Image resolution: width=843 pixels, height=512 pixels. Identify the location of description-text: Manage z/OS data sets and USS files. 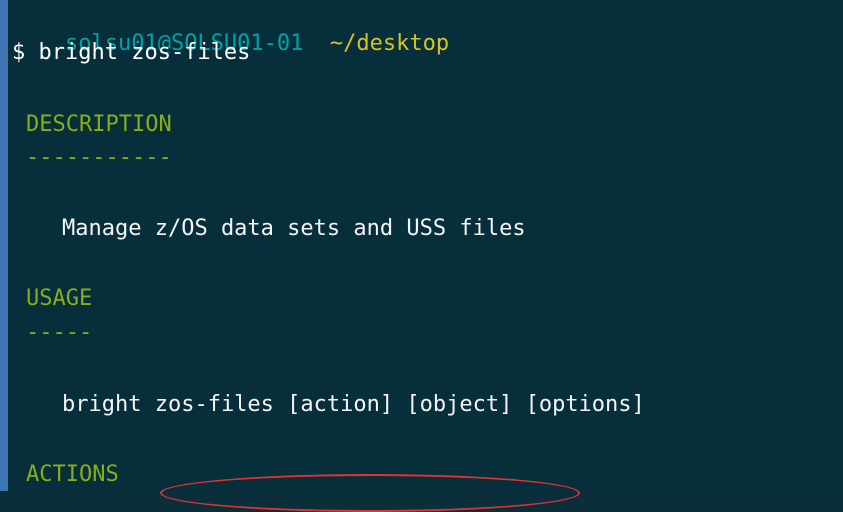
(294, 228).